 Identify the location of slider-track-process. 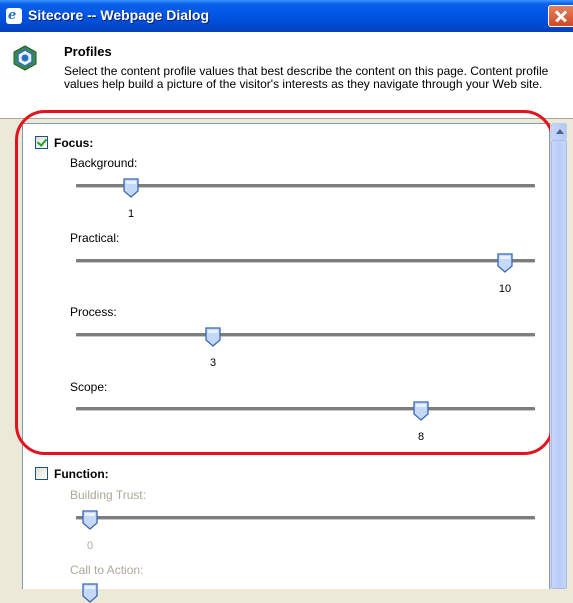
(305, 335).